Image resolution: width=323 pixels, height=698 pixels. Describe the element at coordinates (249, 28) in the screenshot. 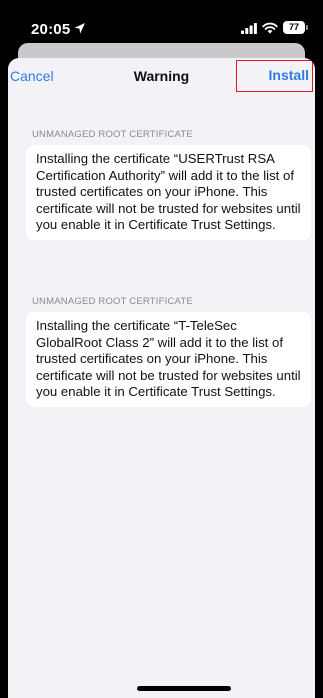

I see `cellular-signal-icon` at that location.